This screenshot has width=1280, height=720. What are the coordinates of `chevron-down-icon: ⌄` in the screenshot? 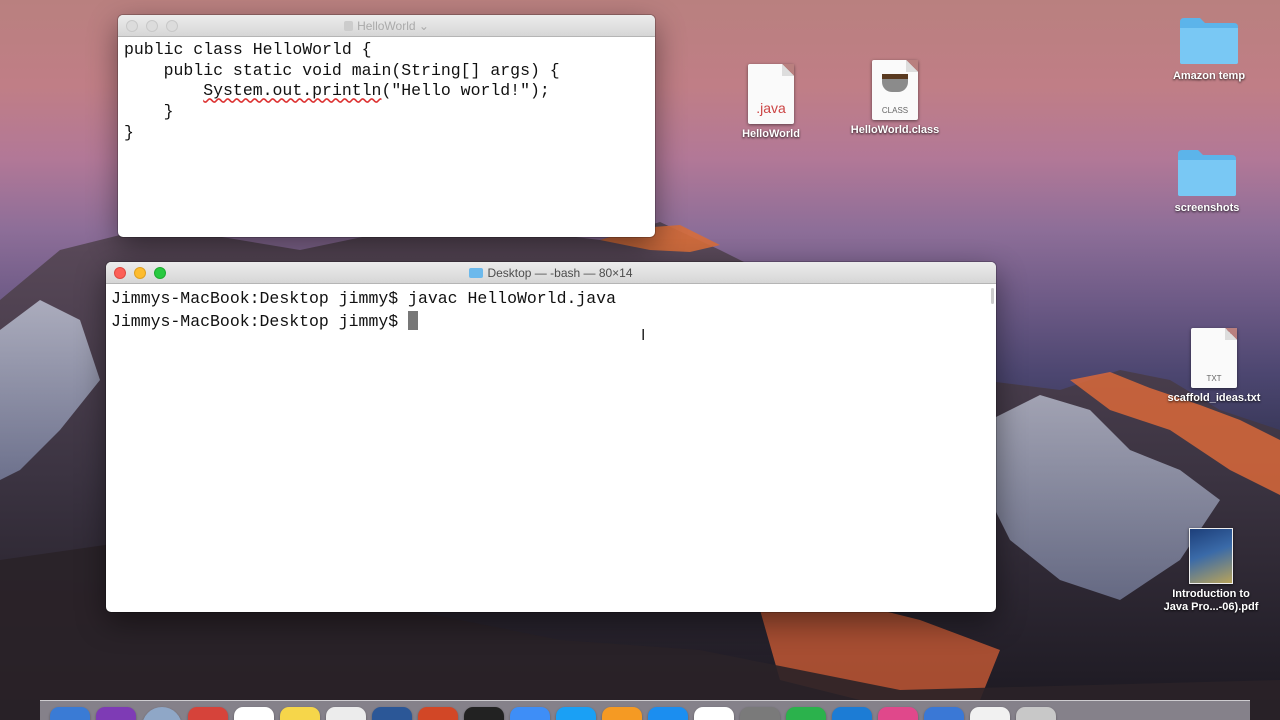 It's located at (424, 26).